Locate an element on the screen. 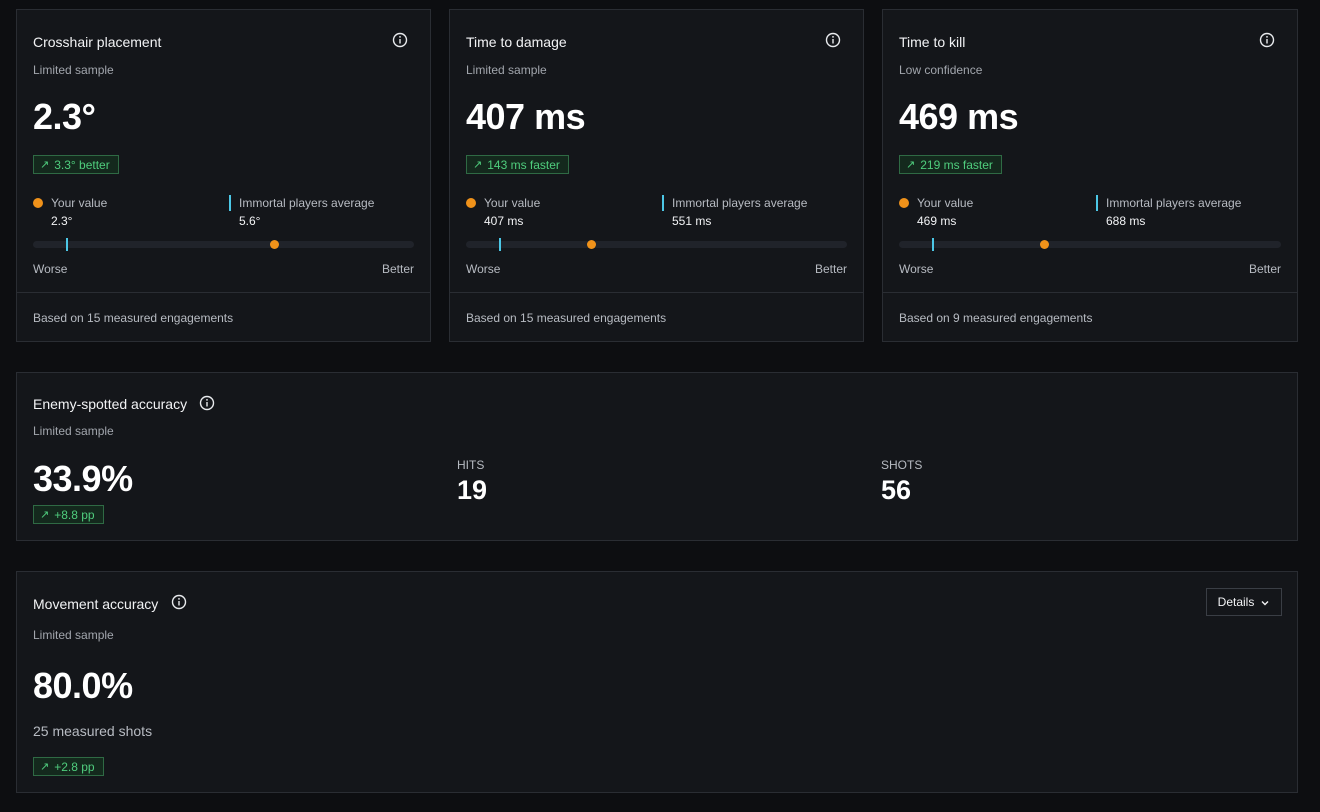 The image size is (1320, 812). metric-value: 469 ms is located at coordinates (959, 116).